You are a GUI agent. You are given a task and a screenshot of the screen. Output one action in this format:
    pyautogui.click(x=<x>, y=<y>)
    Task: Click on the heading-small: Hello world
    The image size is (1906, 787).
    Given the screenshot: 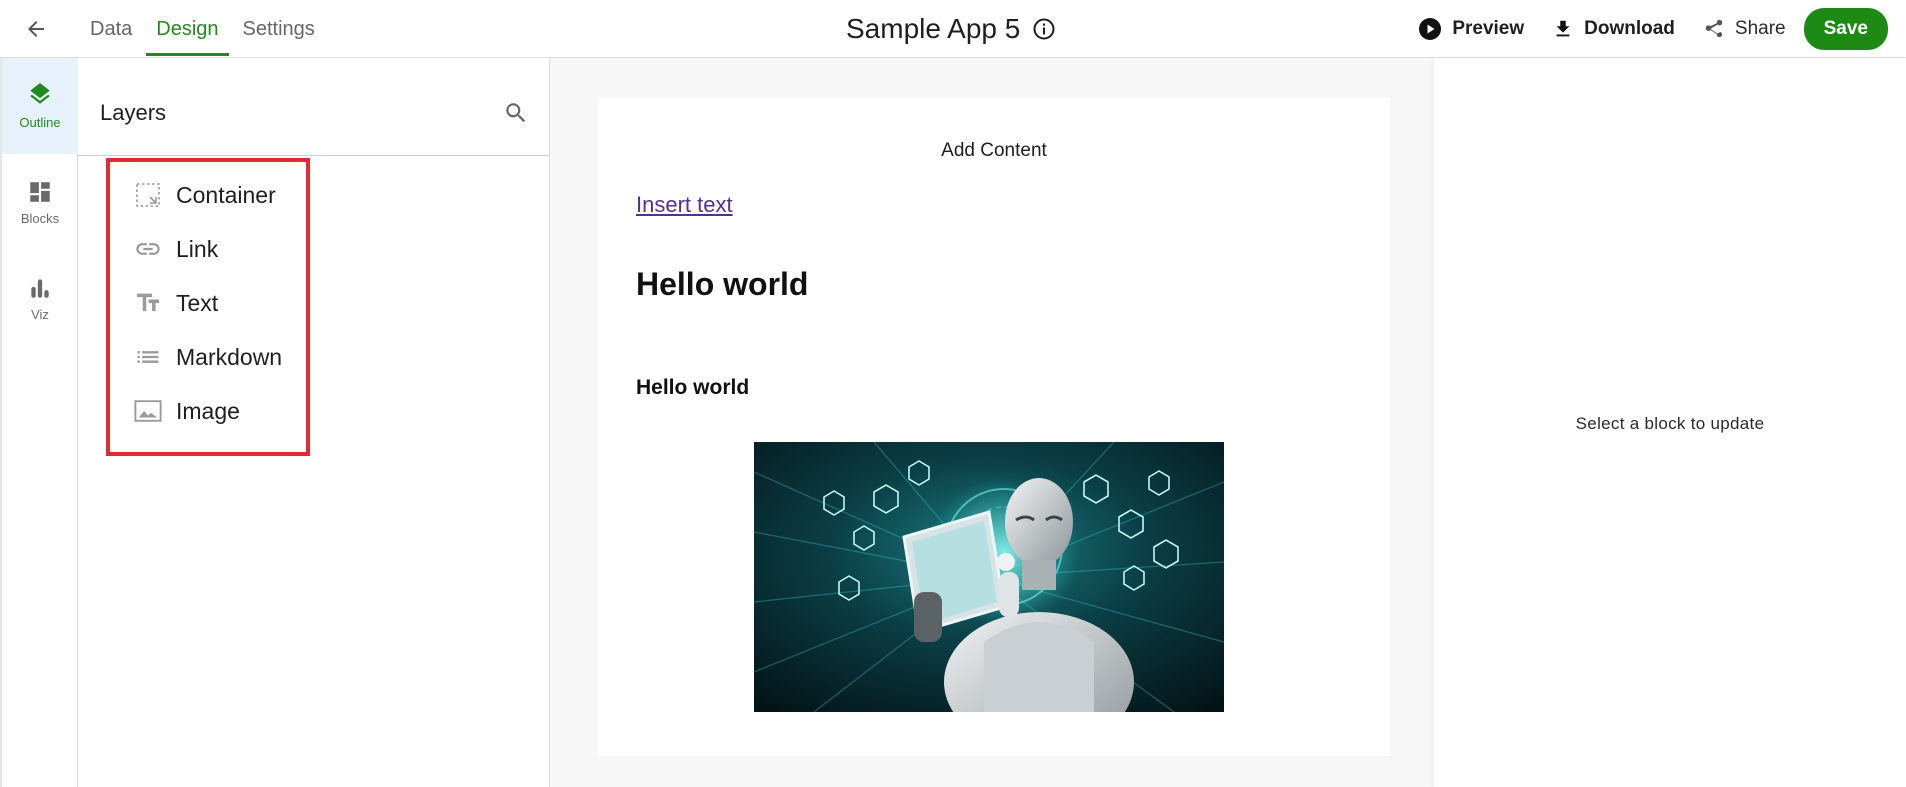 What is the action you would take?
    pyautogui.click(x=692, y=388)
    